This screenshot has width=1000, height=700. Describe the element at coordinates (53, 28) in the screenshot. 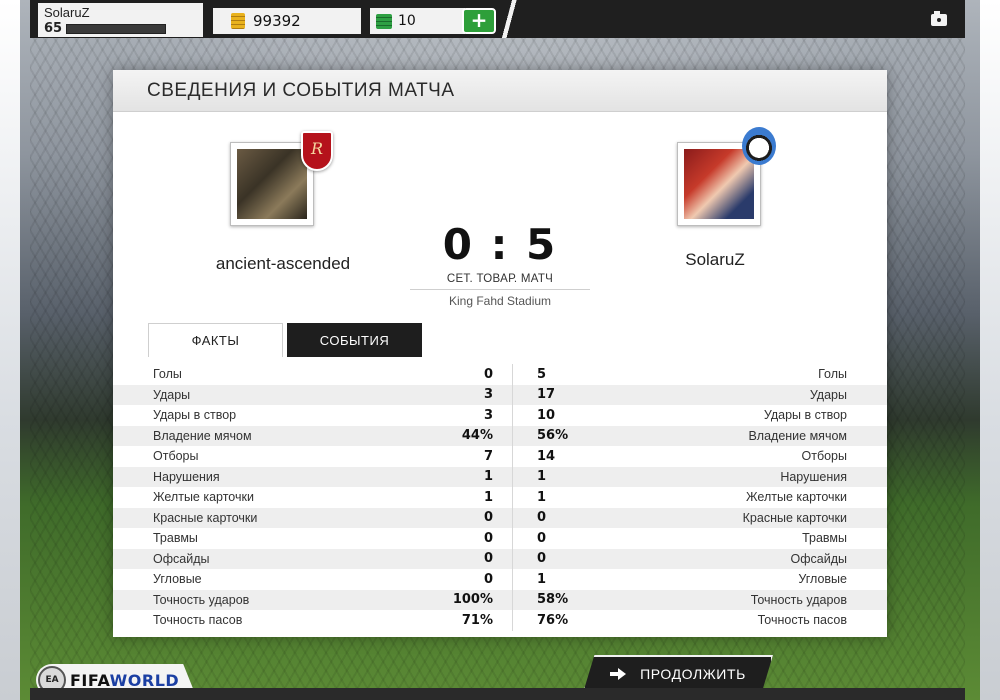

I see `user-level: 65` at that location.